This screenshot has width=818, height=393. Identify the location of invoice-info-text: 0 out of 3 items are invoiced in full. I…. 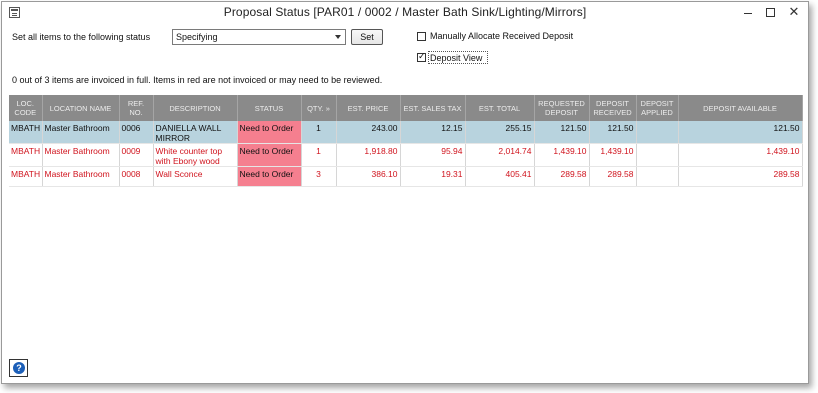
(197, 80).